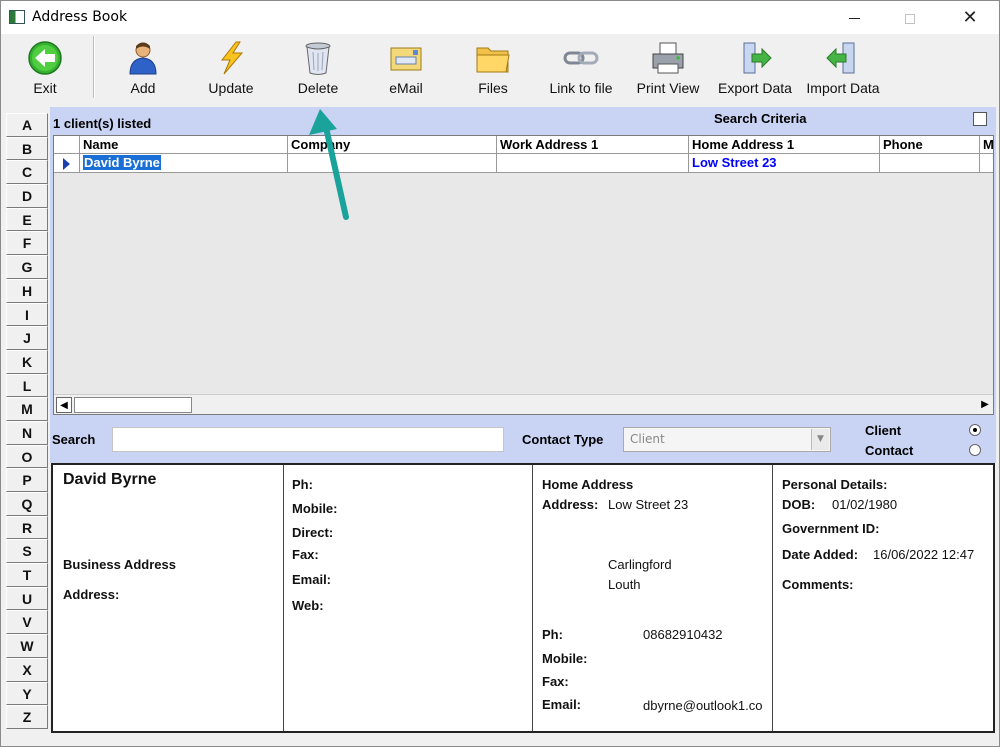 This screenshot has height=747, width=1000. I want to click on scroll-right-icon: ▶, so click(985, 405).